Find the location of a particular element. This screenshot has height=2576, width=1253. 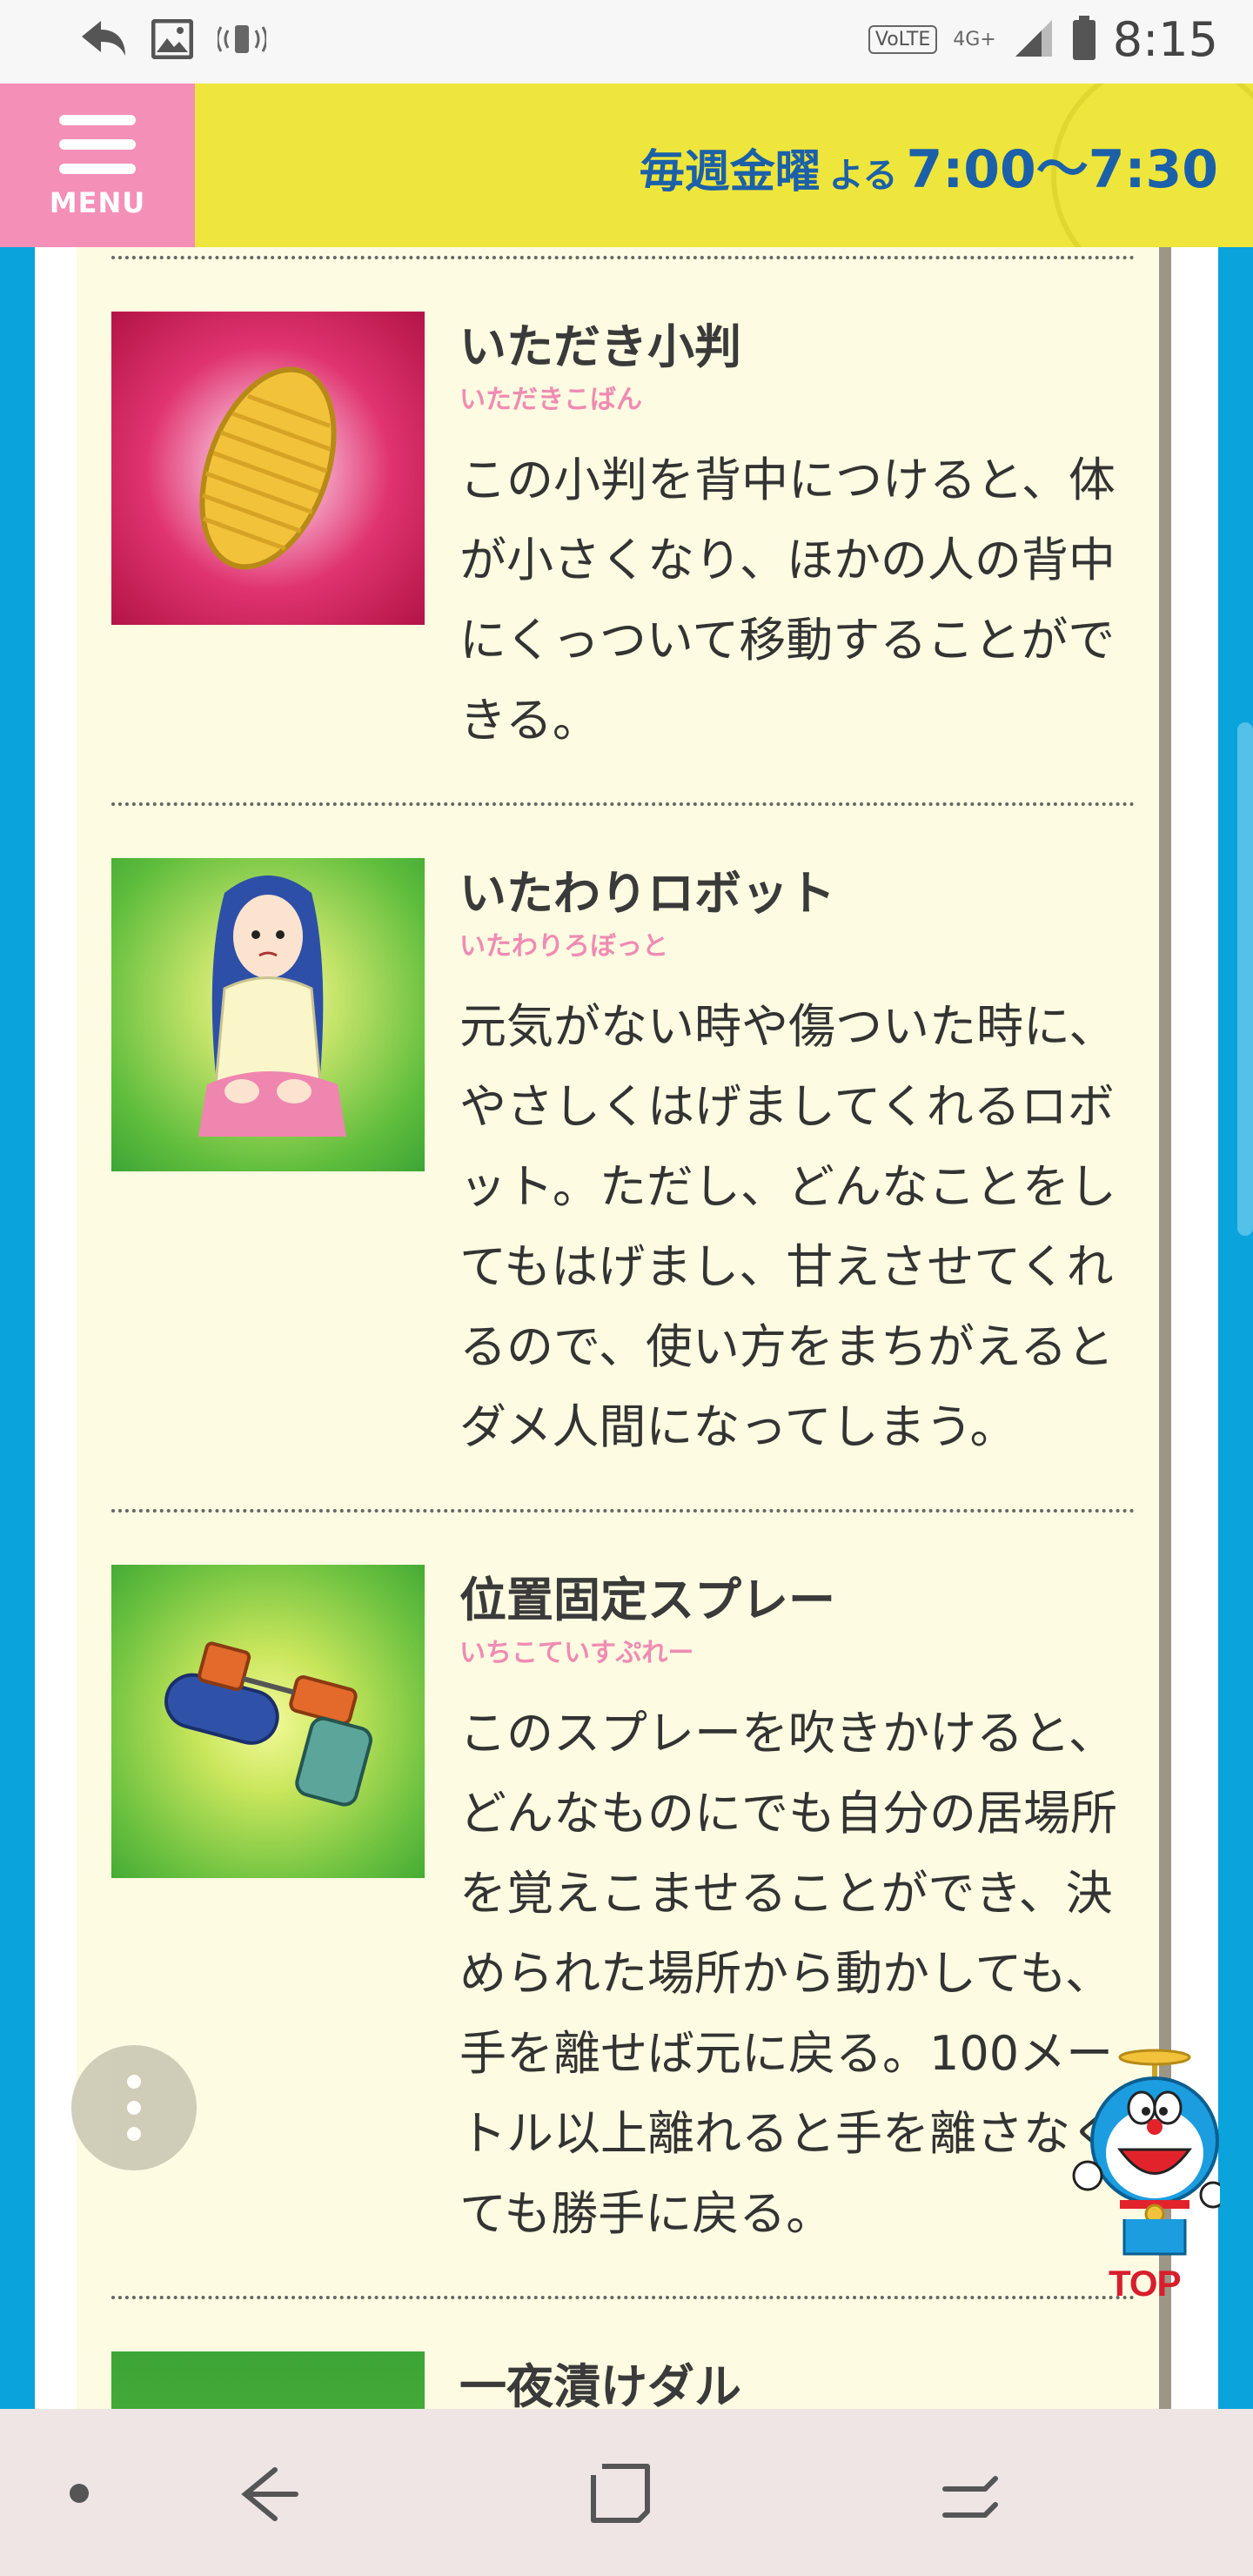

scroll-indicator is located at coordinates (1245, 979).